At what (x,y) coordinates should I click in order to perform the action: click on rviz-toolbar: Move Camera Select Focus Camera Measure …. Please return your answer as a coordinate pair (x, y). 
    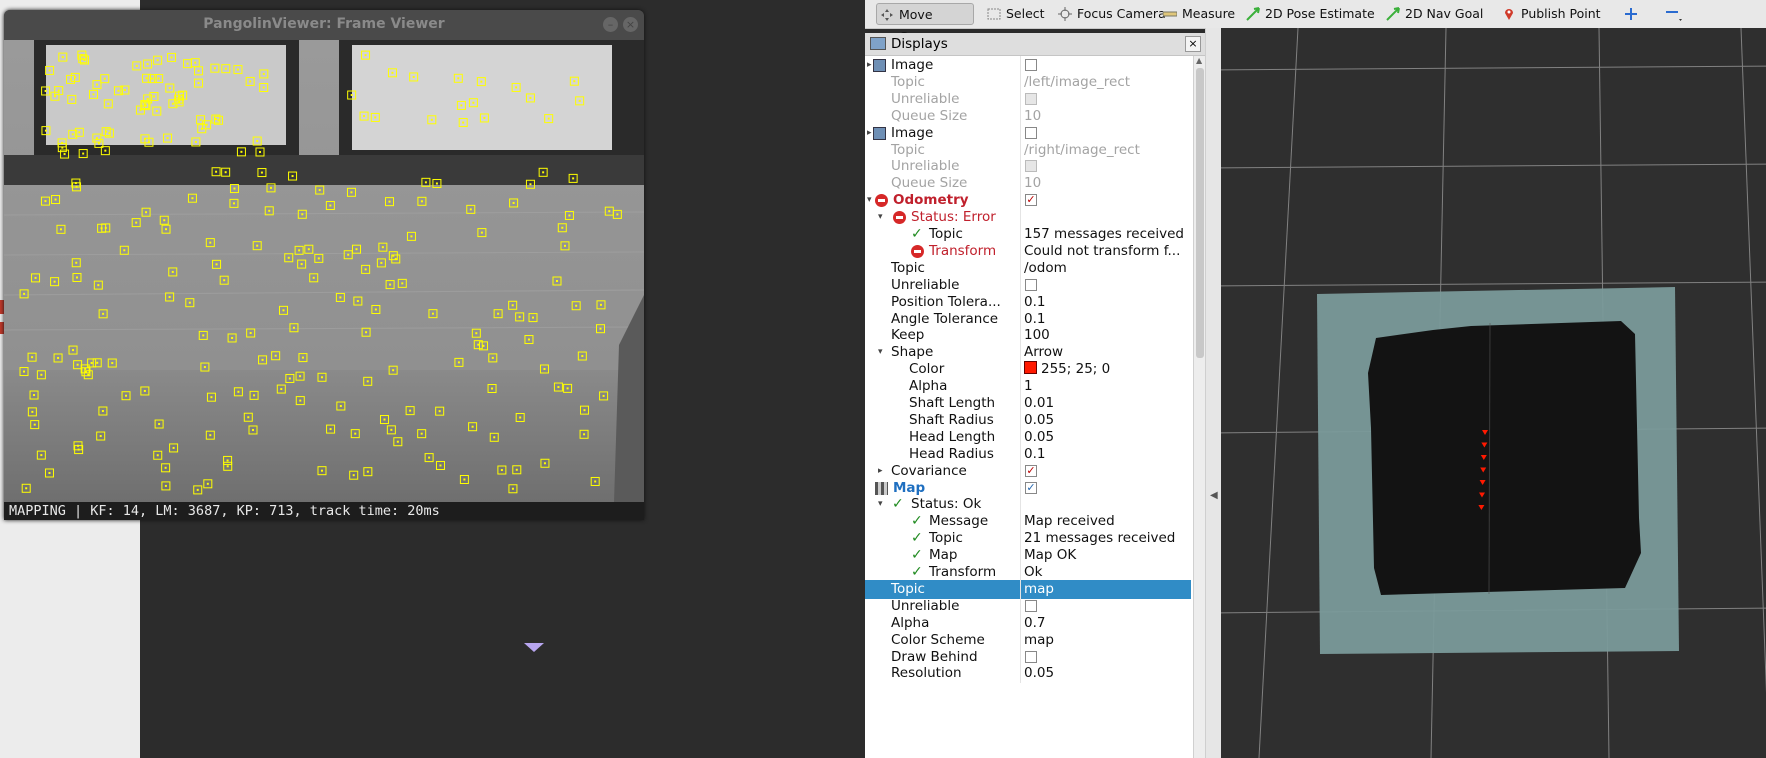
    Looking at the image, I should click on (1315, 22).